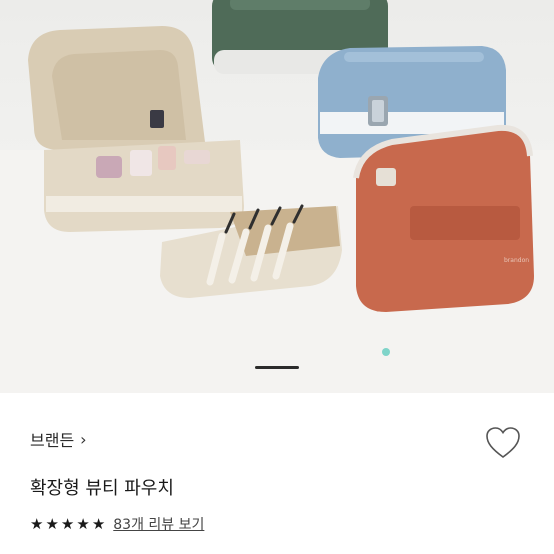 This screenshot has width=554, height=554. Describe the element at coordinates (503, 443) in the screenshot. I see `heart-outline-icon` at that location.